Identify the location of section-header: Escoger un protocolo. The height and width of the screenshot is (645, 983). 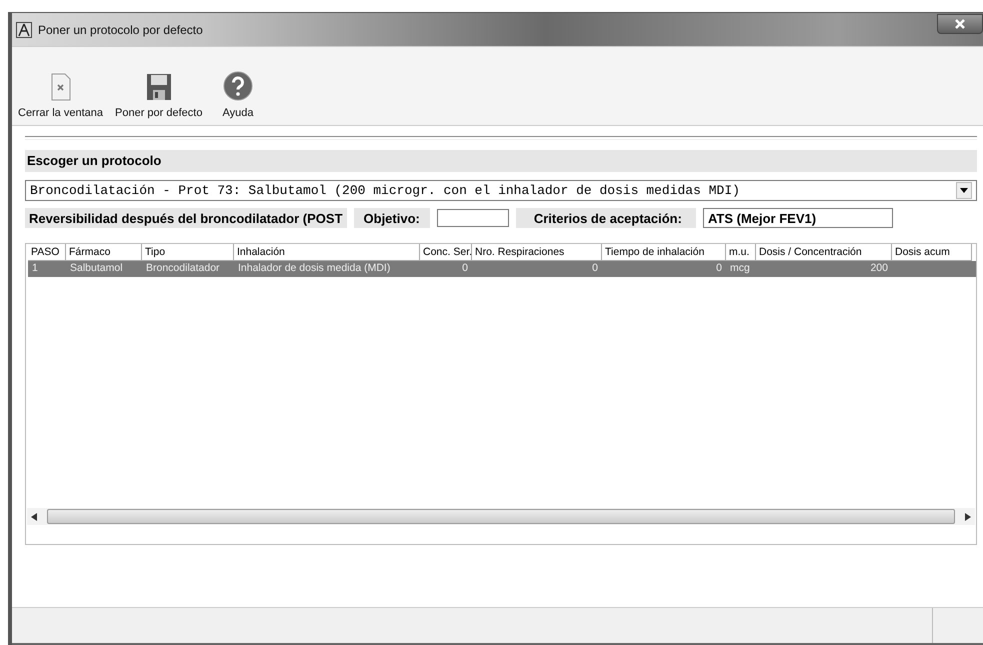
(501, 161).